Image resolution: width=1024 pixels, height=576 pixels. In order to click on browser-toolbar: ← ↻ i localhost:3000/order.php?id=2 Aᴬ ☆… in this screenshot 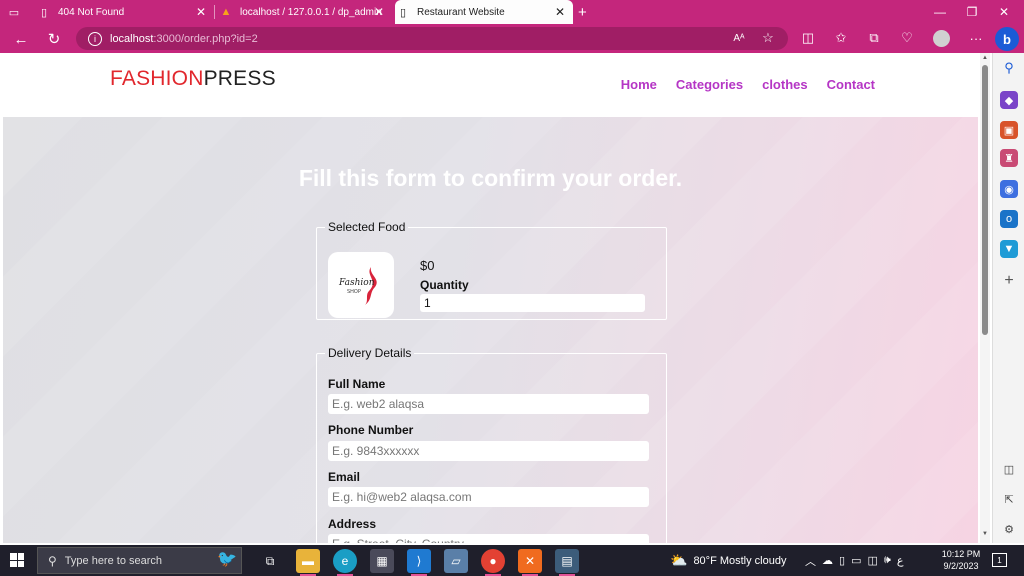, I will do `click(512, 38)`.